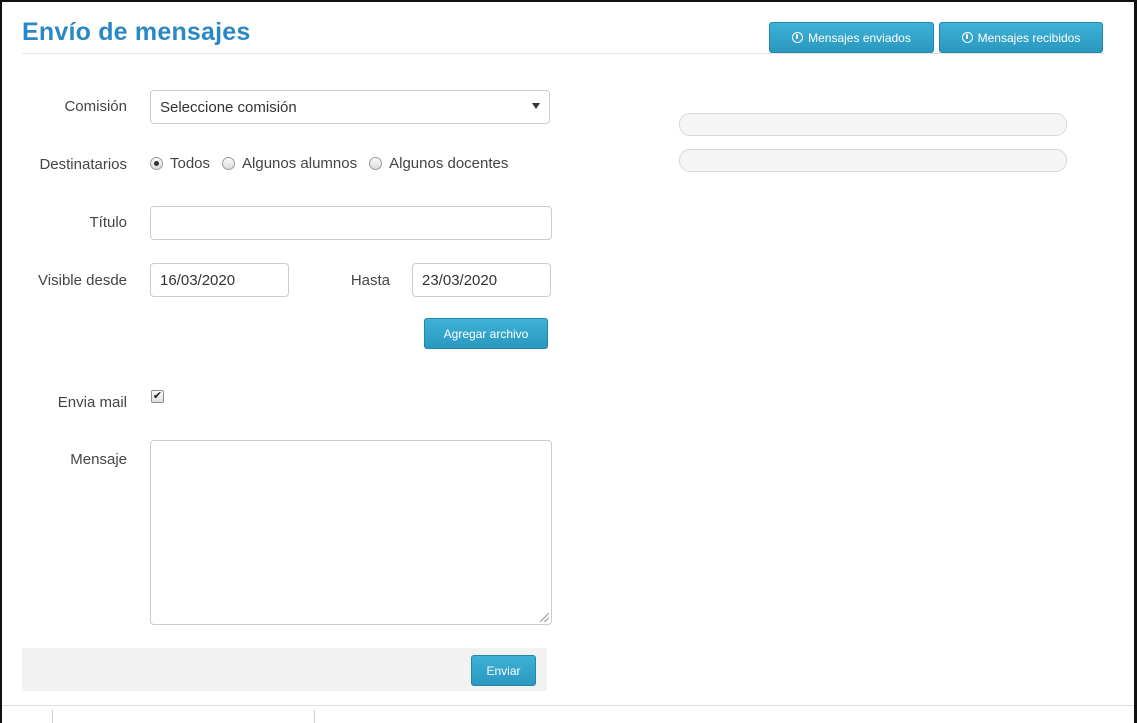  Describe the element at coordinates (98, 459) in the screenshot. I see `mensaje-label: Mensaje` at that location.